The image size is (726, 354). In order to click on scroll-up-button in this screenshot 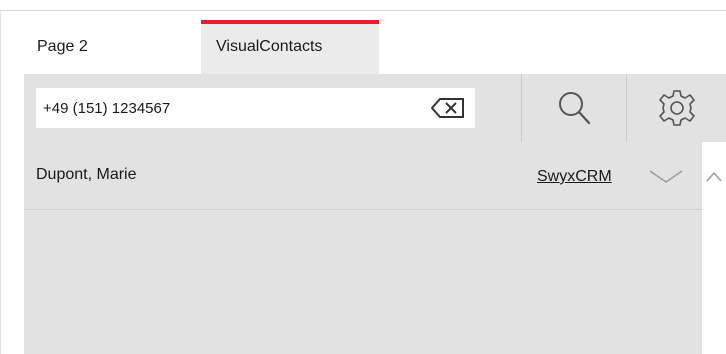, I will do `click(714, 177)`.